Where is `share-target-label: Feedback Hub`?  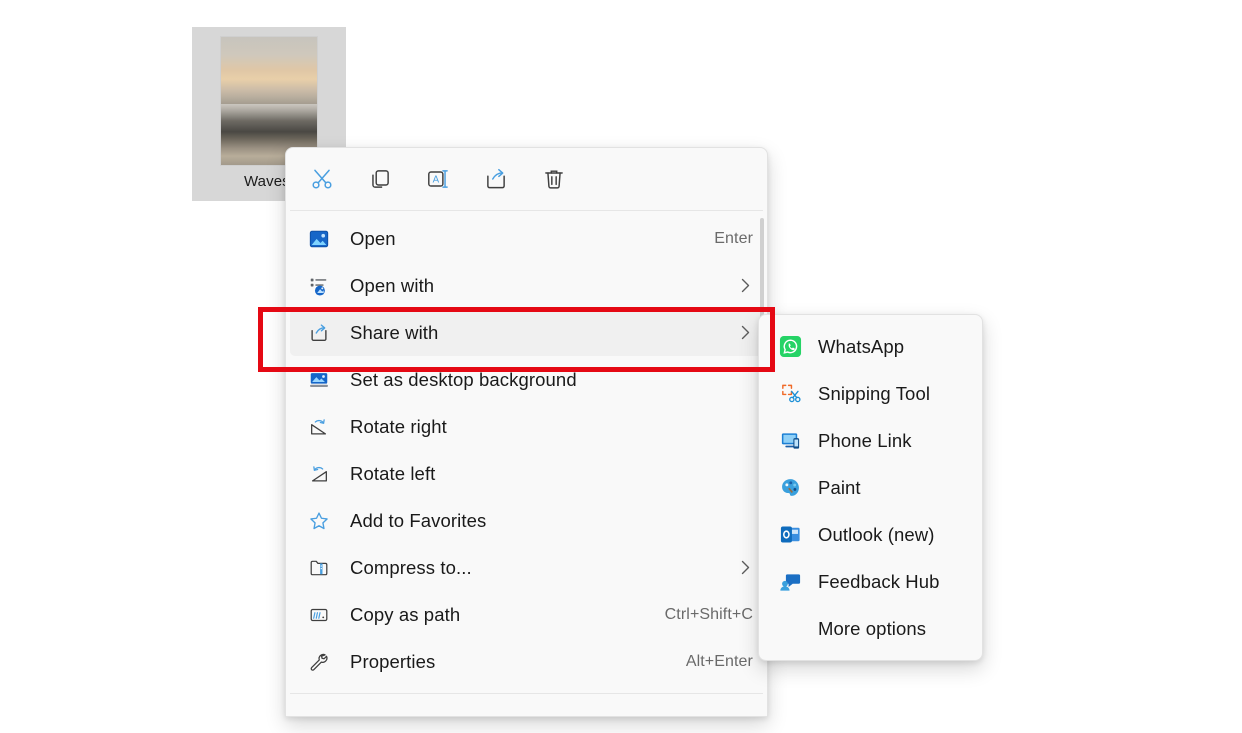
share-target-label: Feedback Hub is located at coordinates (879, 581).